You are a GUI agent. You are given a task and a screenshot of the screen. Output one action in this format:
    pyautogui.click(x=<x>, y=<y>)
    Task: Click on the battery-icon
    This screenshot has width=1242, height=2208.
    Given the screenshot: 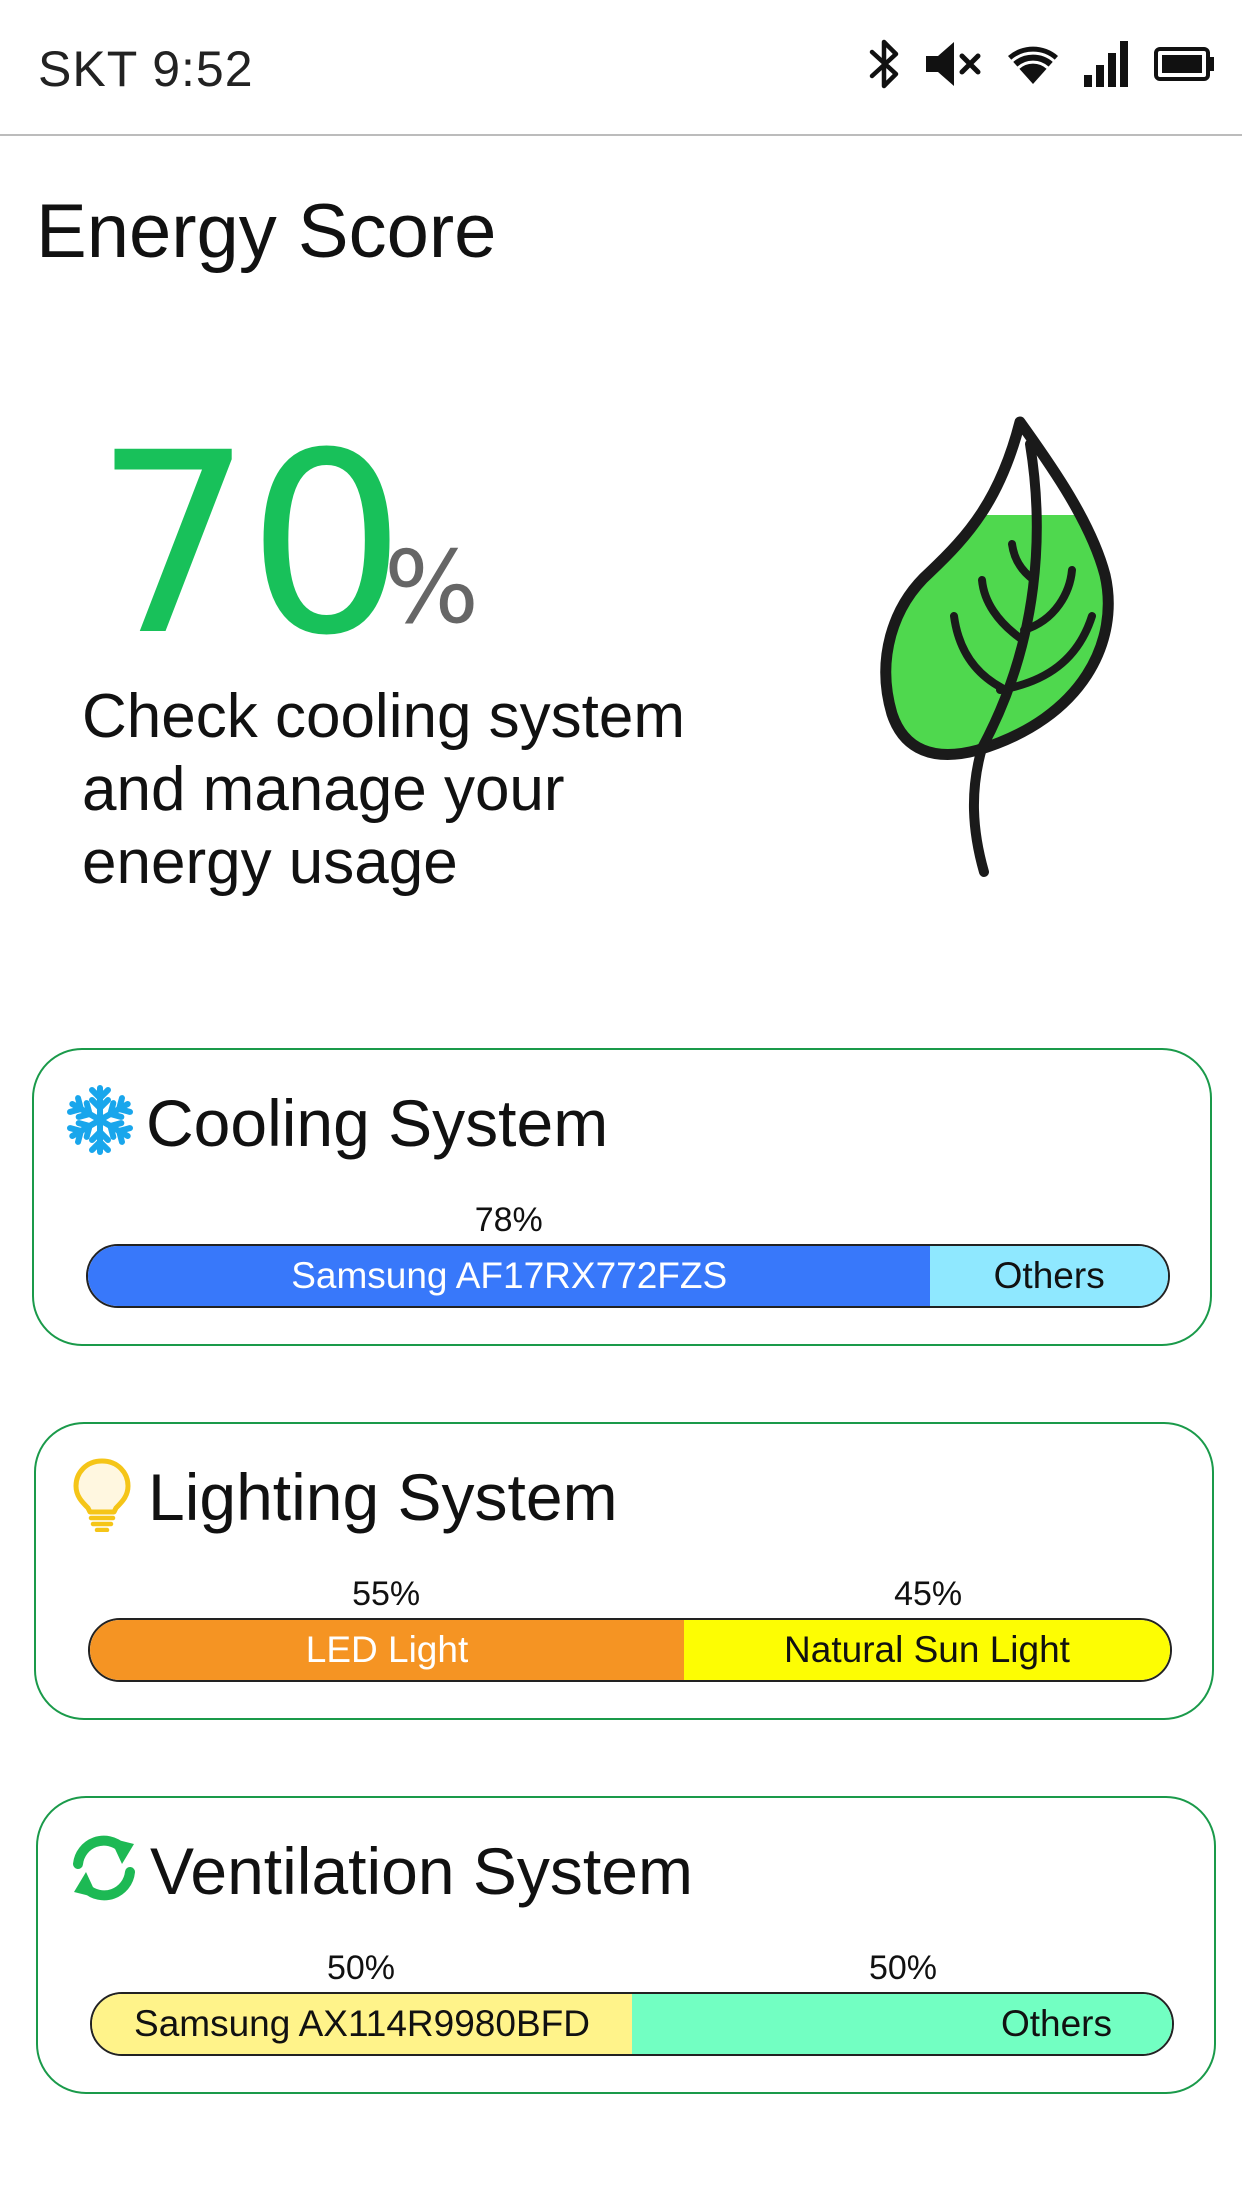 What is the action you would take?
    pyautogui.click(x=1184, y=64)
    